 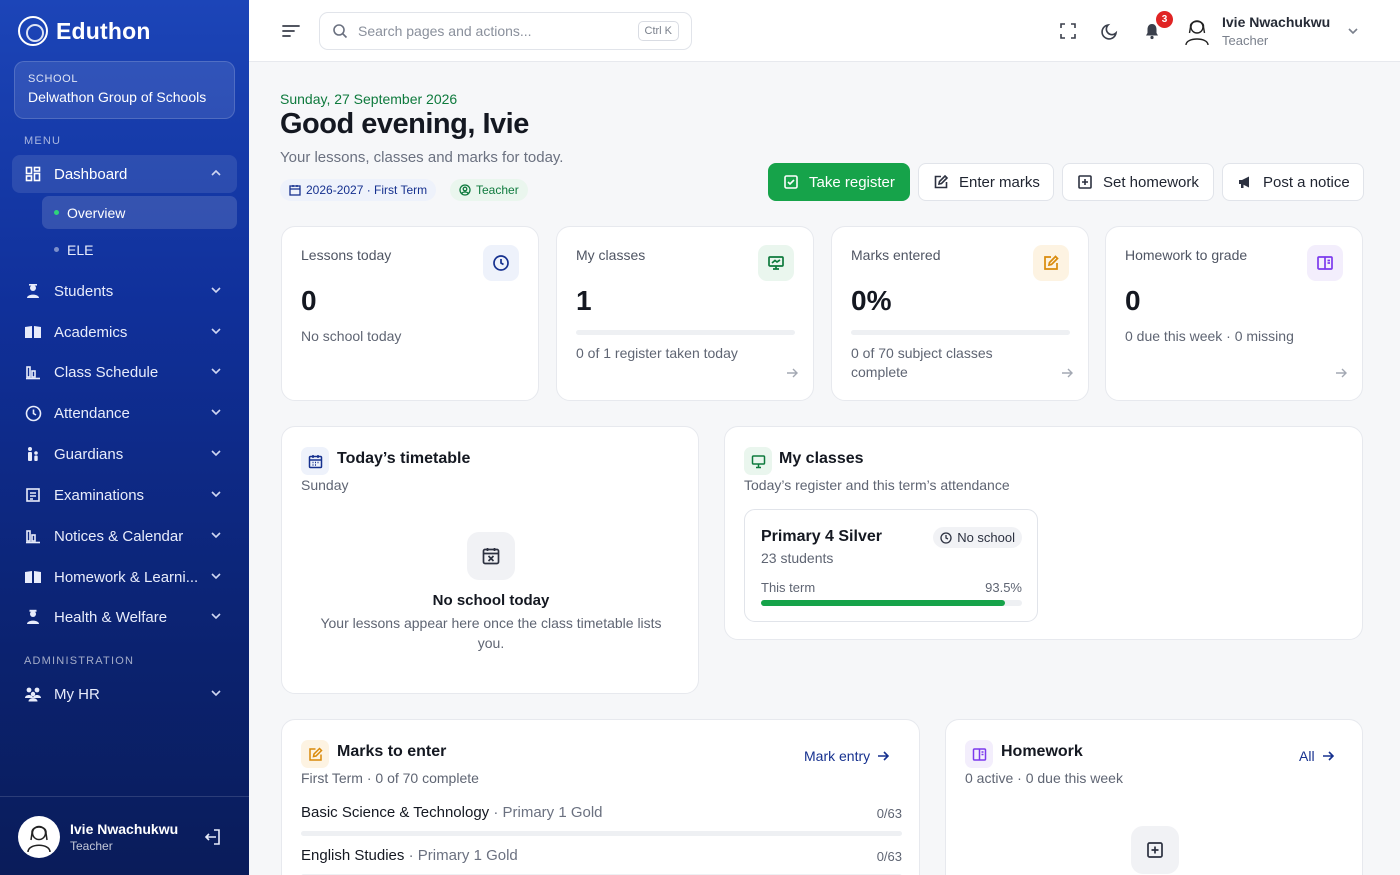 I want to click on homework-all-link: All, so click(x=1316, y=756).